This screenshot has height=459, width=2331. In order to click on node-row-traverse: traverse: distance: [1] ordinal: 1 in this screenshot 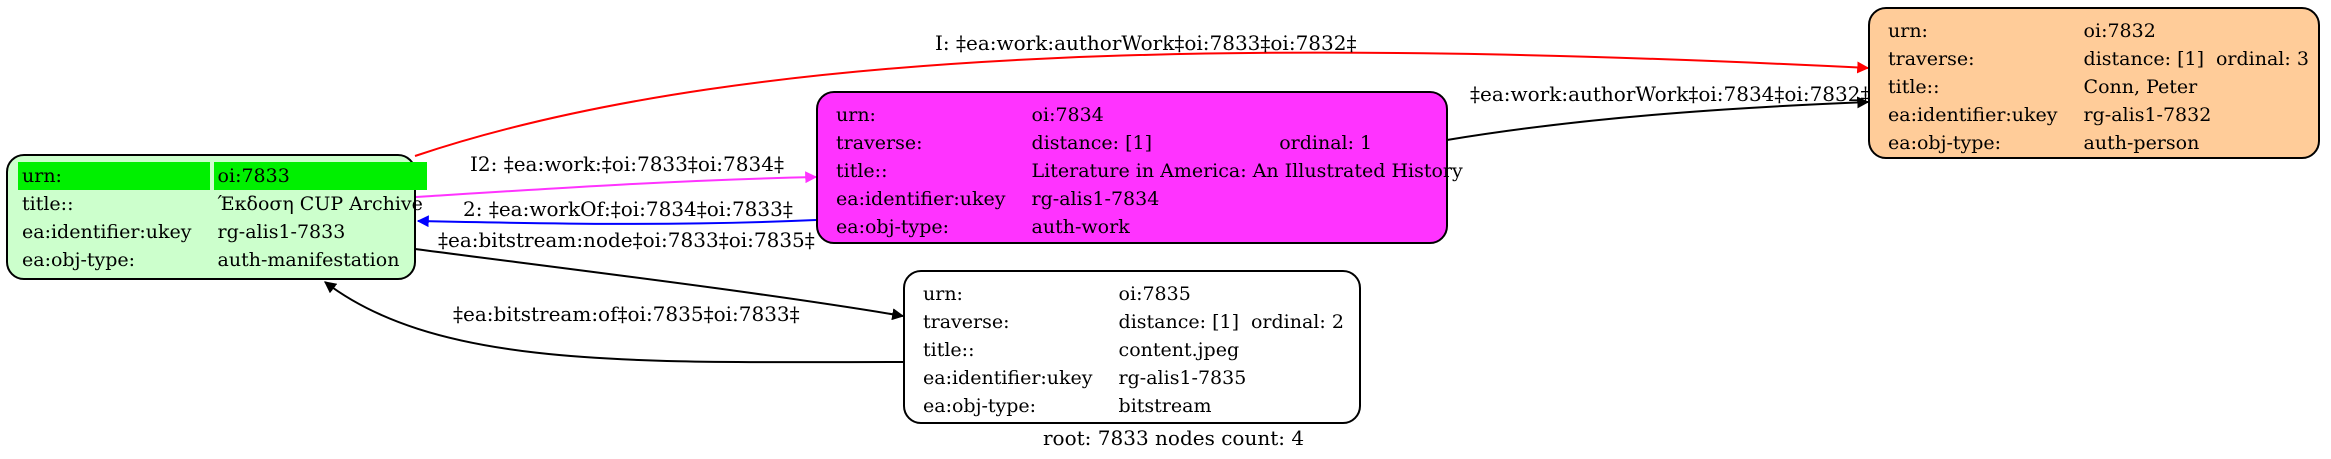, I will do `click(1104, 143)`.